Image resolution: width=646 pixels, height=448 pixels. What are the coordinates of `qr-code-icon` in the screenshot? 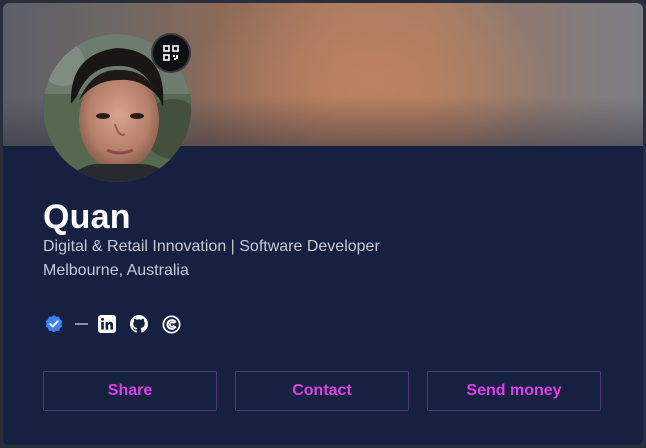 It's located at (171, 53).